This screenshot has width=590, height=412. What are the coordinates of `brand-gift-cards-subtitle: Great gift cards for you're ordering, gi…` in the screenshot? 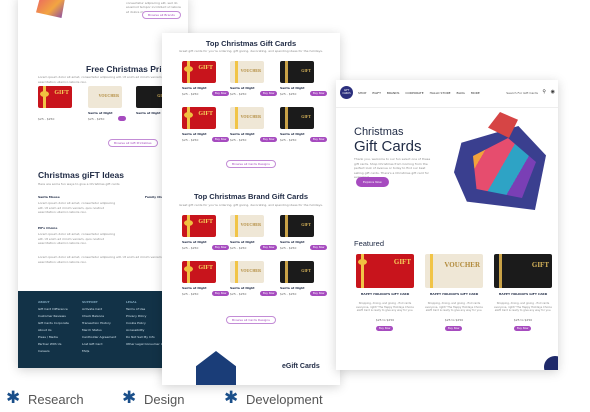 It's located at (251, 205).